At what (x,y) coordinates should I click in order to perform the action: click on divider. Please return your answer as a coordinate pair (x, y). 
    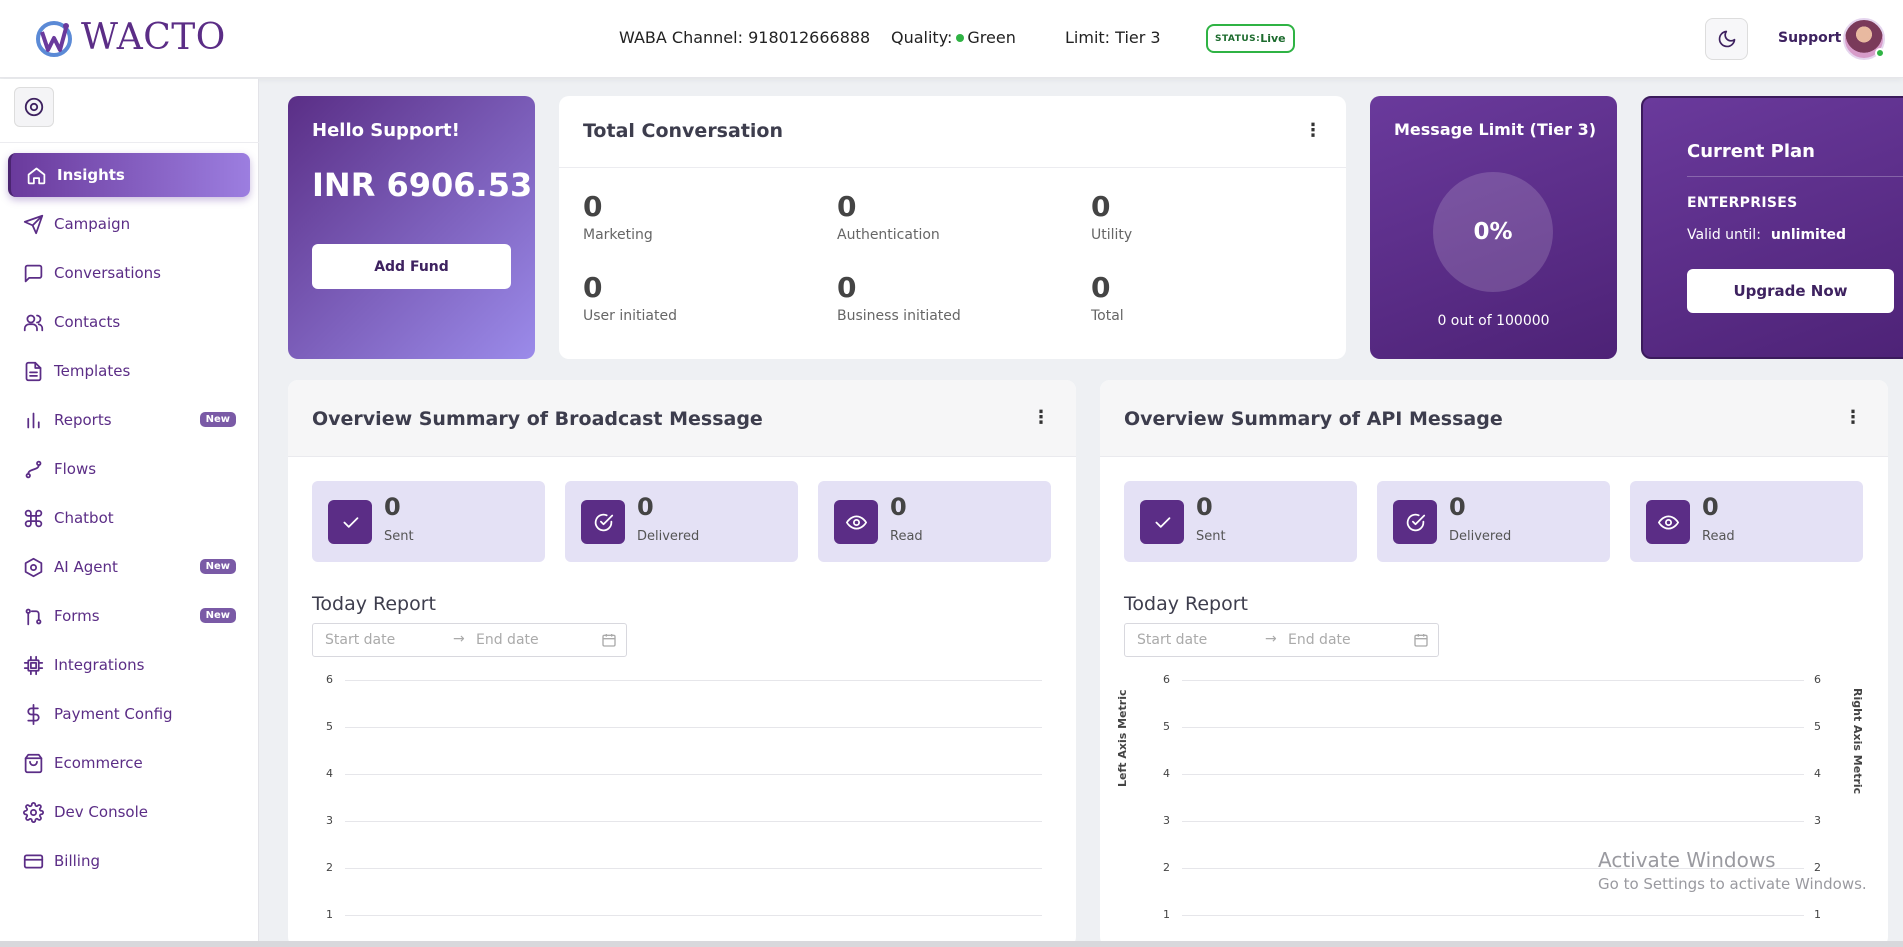
    Looking at the image, I should click on (1795, 176).